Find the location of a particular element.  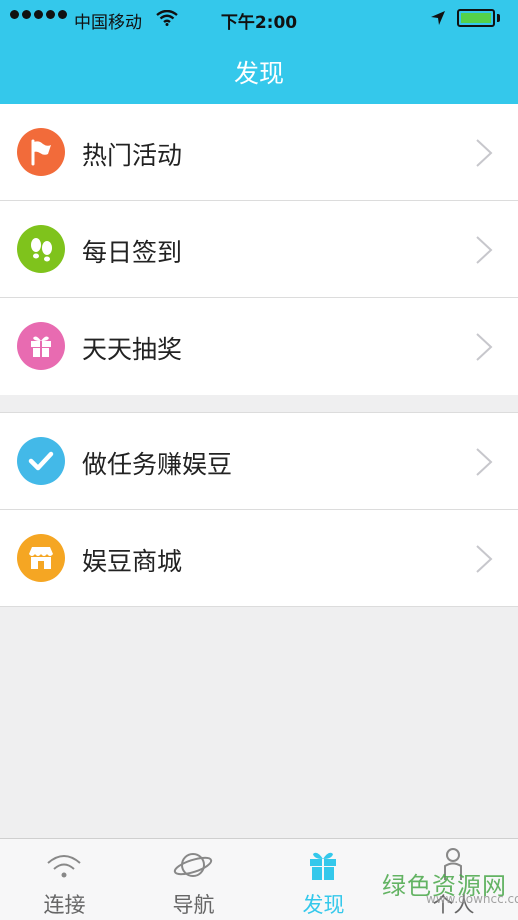

shop-icon is located at coordinates (41, 558).